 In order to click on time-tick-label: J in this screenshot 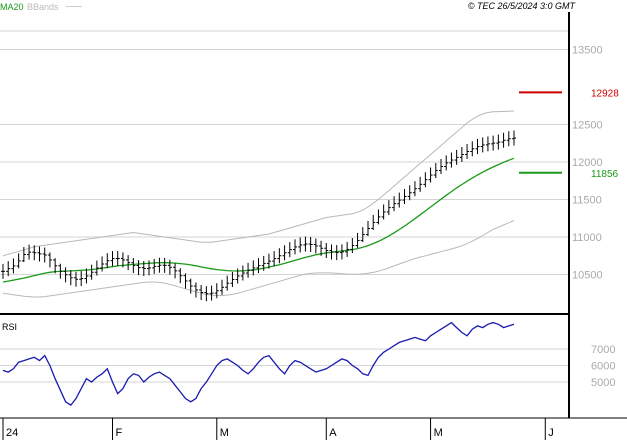, I will do `click(551, 433)`.